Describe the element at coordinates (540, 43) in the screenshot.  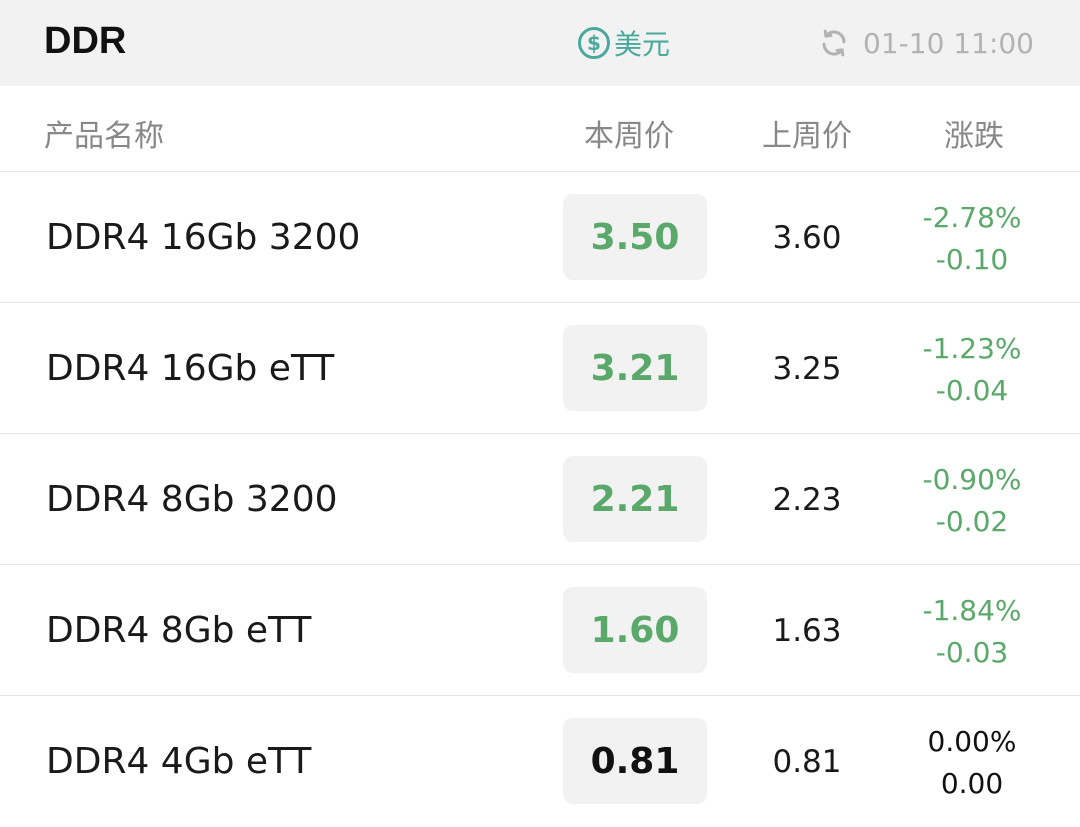
I see `top-bar: DDR $ 美元 01-10 11:00` at that location.